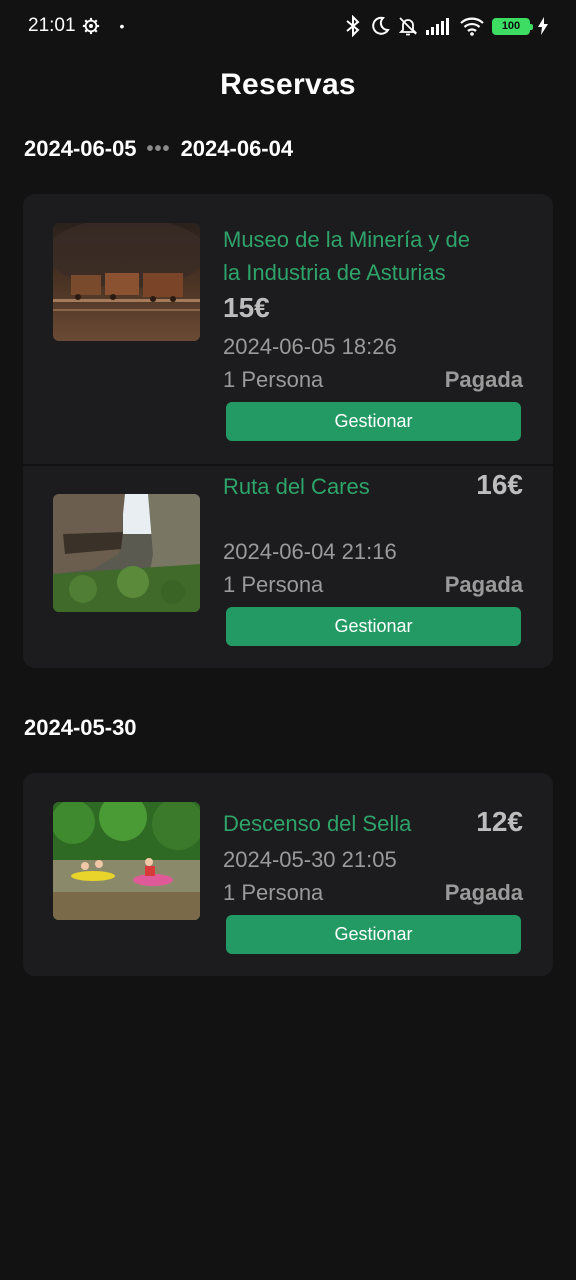 This screenshot has height=1280, width=576. What do you see at coordinates (126, 861) in the screenshot?
I see `booking-thumbnail-sella` at bounding box center [126, 861].